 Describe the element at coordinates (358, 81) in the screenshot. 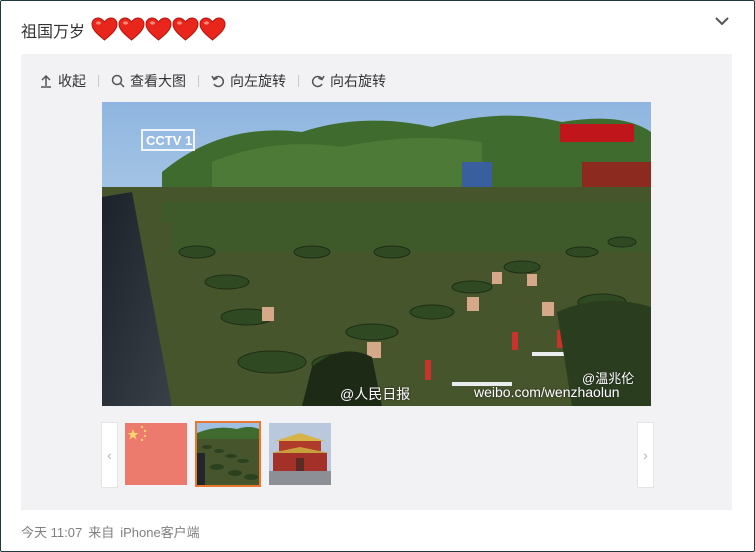

I see `rotate-right-label: 向右旋转` at that location.